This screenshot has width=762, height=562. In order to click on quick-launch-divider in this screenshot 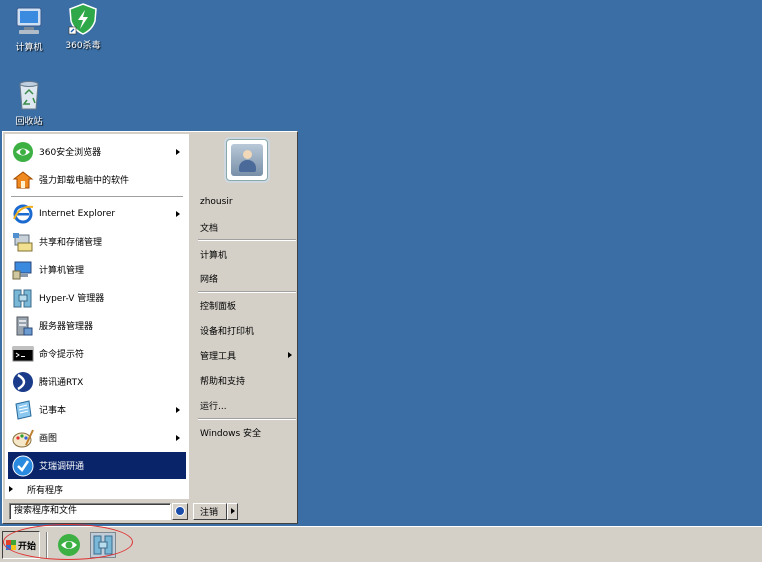, I will do `click(47, 545)`.